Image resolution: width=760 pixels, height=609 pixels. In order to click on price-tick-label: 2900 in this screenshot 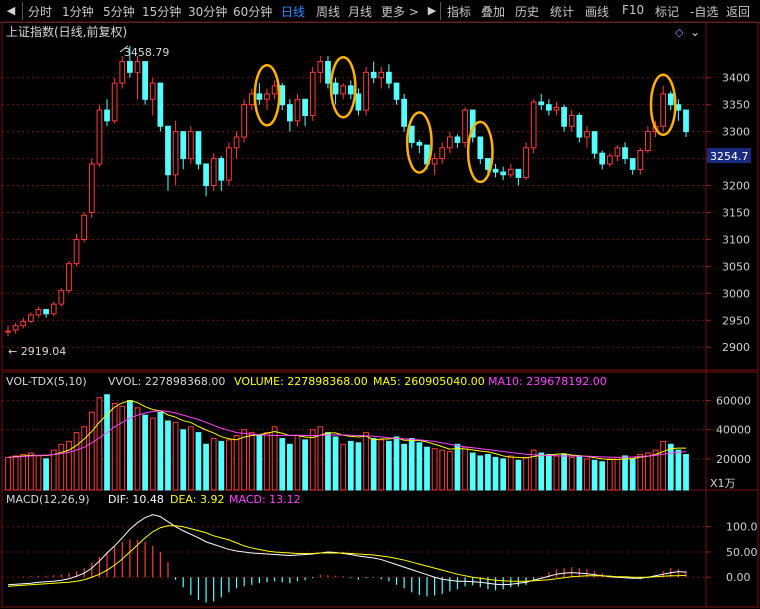, I will do `click(736, 347)`.